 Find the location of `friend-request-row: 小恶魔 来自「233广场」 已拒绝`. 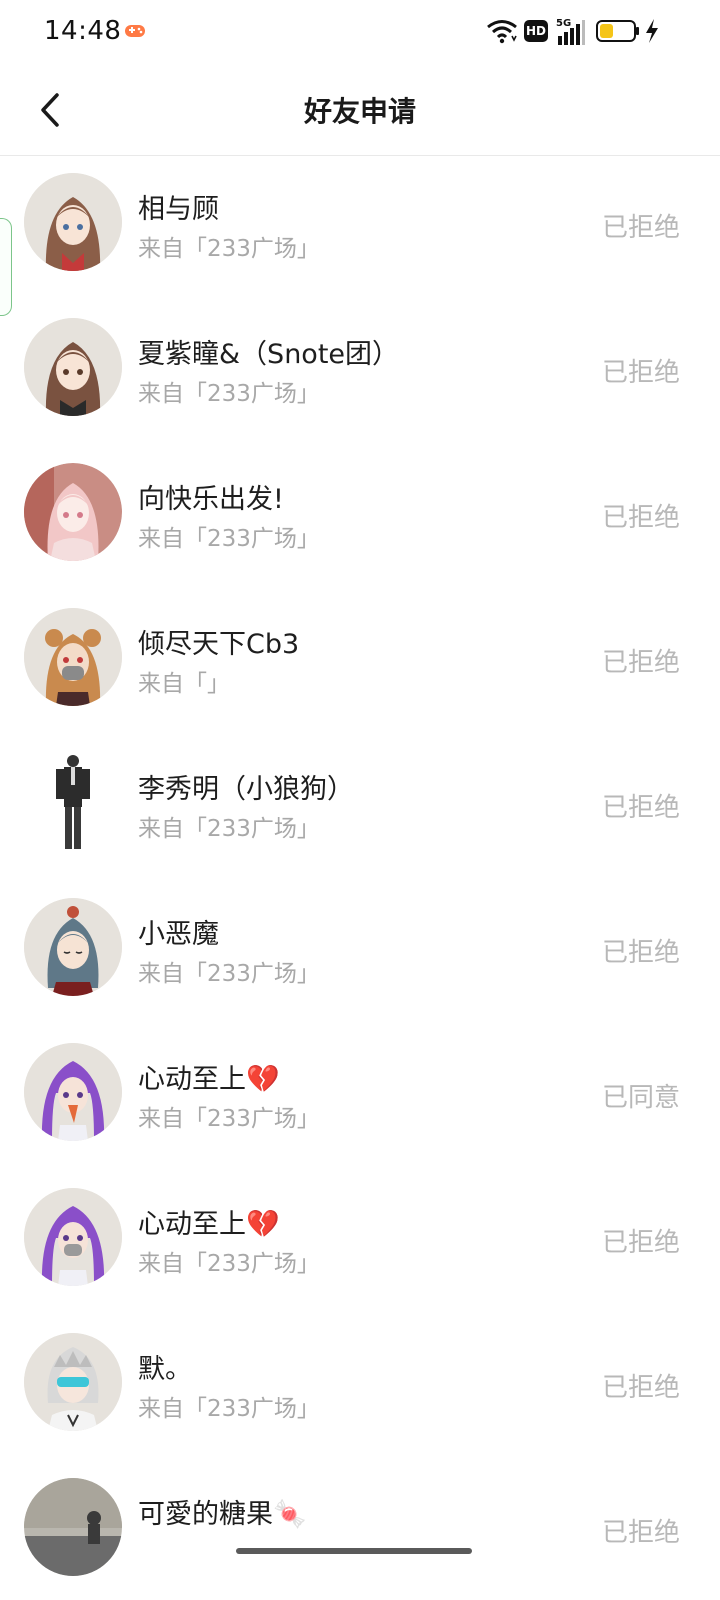

friend-request-row: 小恶魔 来自「233广场」 已拒绝 is located at coordinates (360, 954).